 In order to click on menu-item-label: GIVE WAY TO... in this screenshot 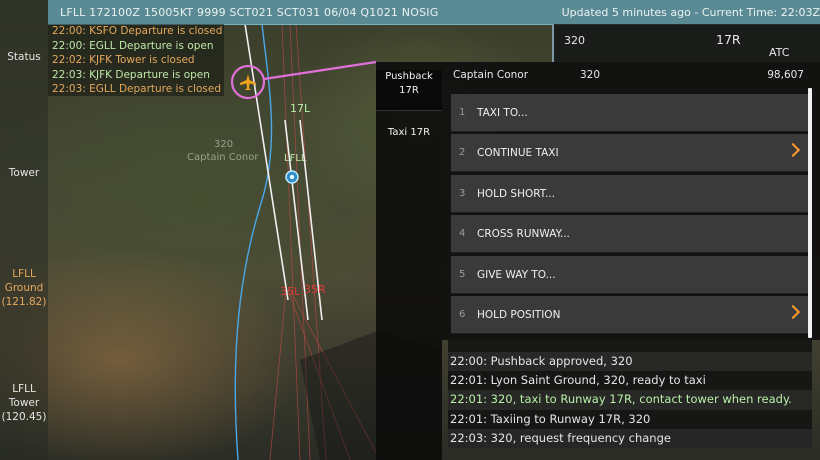, I will do `click(516, 275)`.